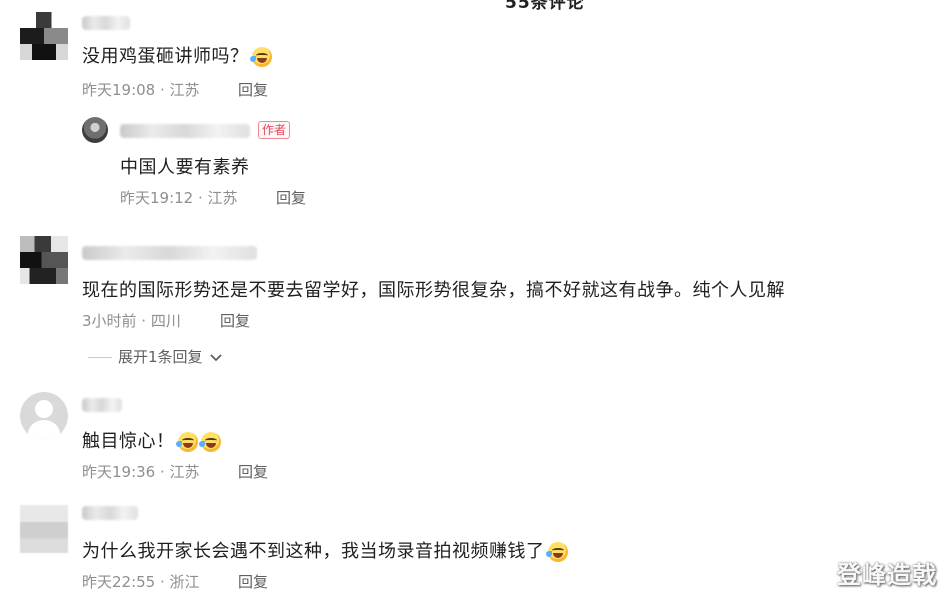 The image size is (949, 604). I want to click on comment-meta: 昨天22:55 · 浙江, so click(141, 582).